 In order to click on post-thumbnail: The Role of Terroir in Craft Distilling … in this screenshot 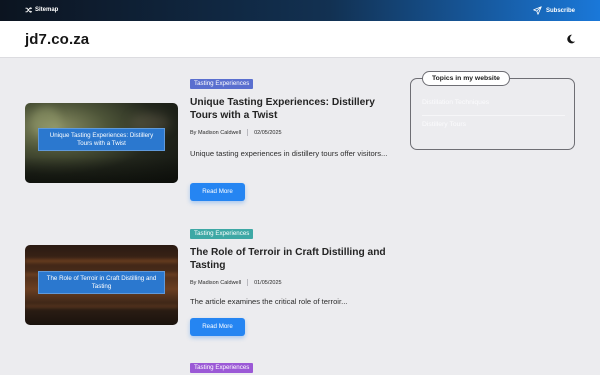, I will do `click(101, 285)`.